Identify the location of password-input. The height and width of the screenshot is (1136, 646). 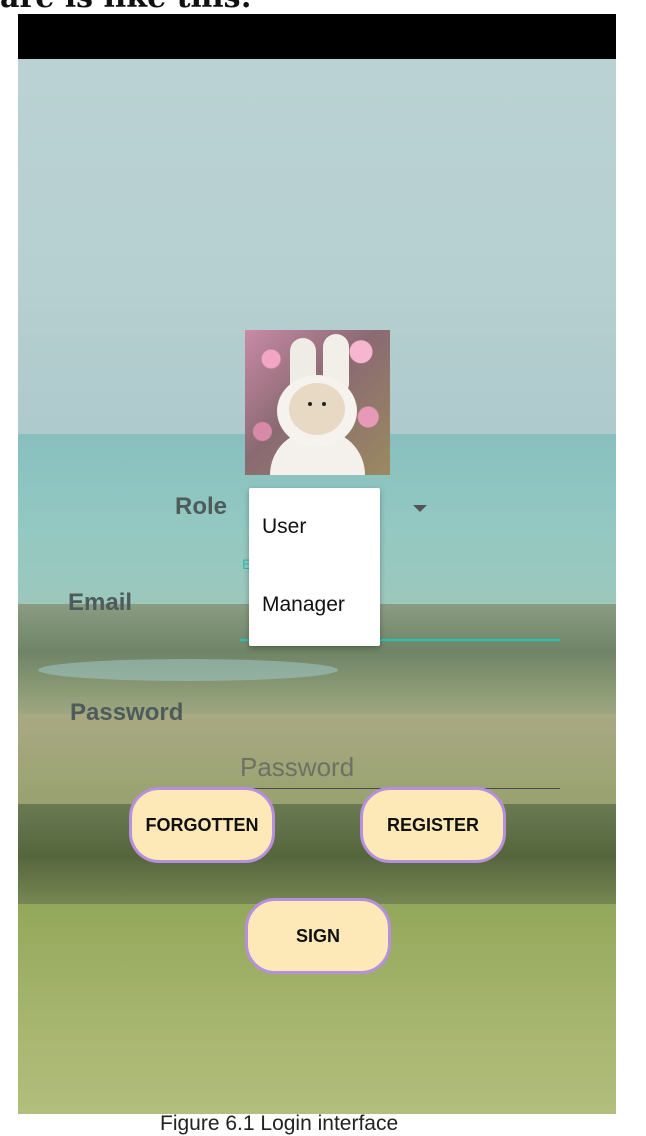
(400, 767).